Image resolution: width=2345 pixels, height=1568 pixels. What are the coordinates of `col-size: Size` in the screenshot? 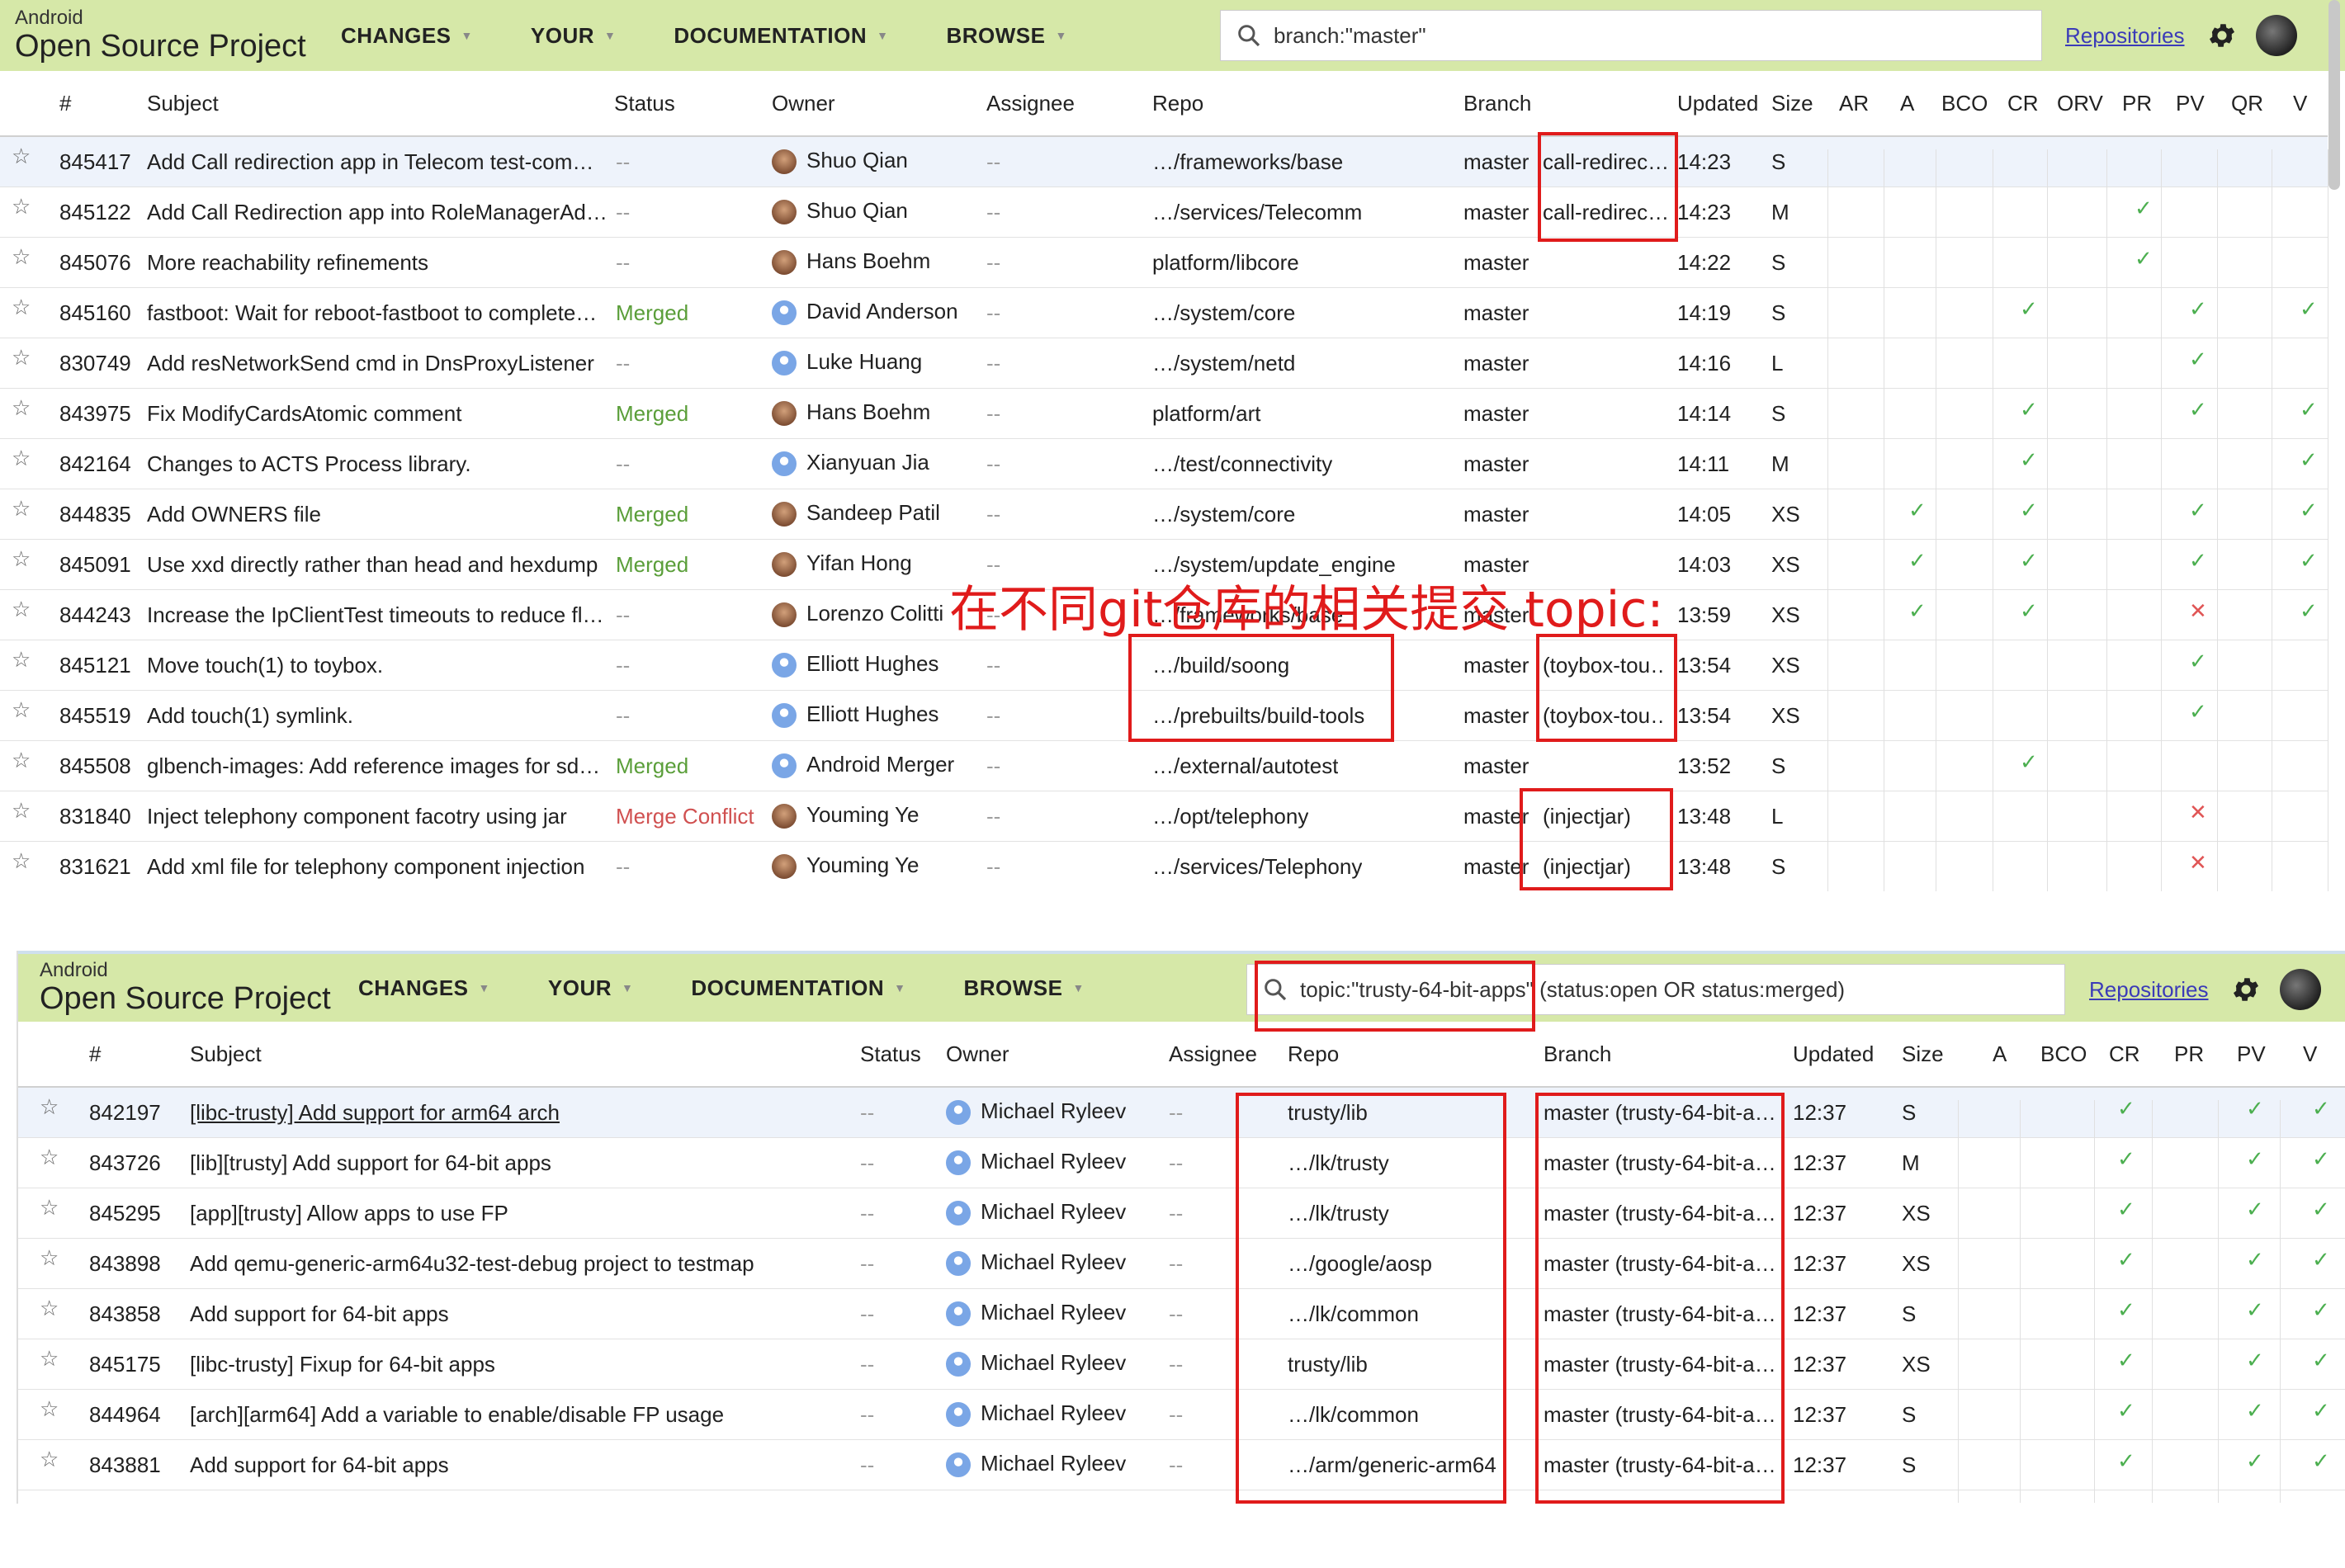 It's located at (1792, 103).